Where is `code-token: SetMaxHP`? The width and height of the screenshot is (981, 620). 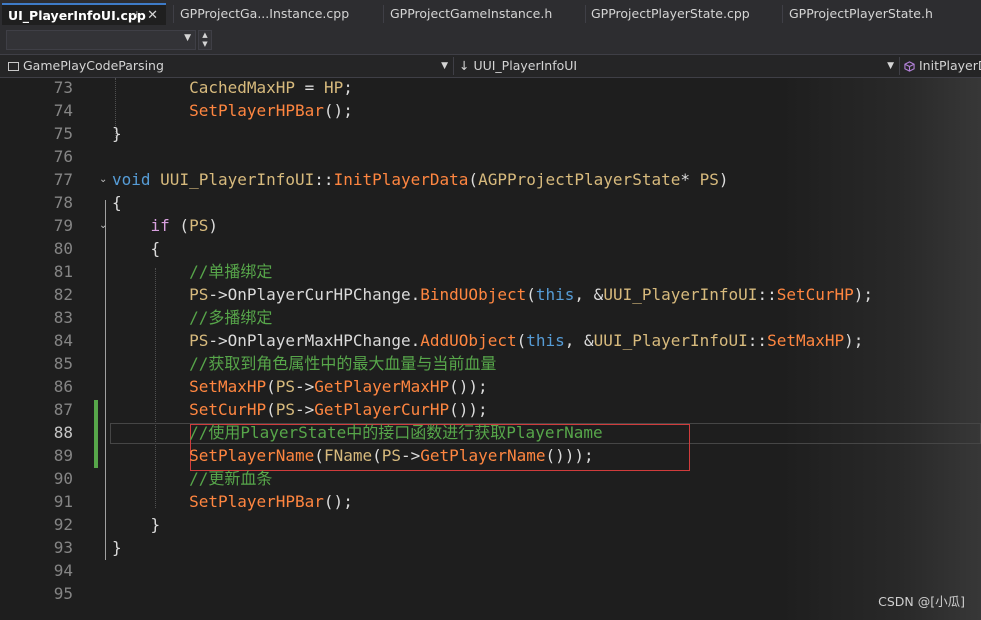
code-token: SetMaxHP is located at coordinates (228, 386).